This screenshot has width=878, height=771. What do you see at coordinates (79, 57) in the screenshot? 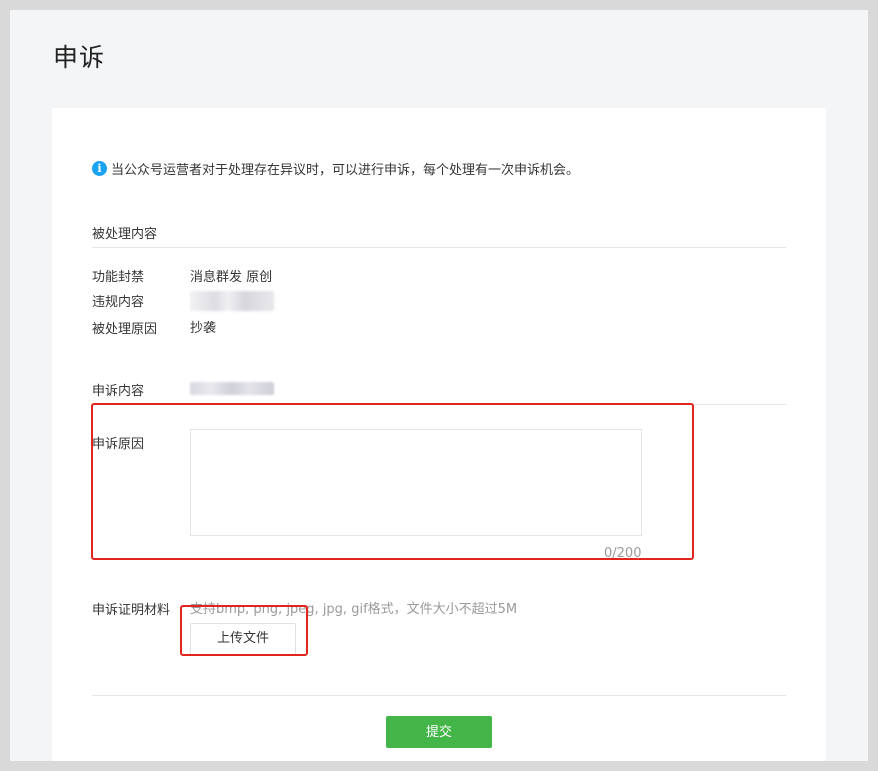
I see `page-title: 申诉` at bounding box center [79, 57].